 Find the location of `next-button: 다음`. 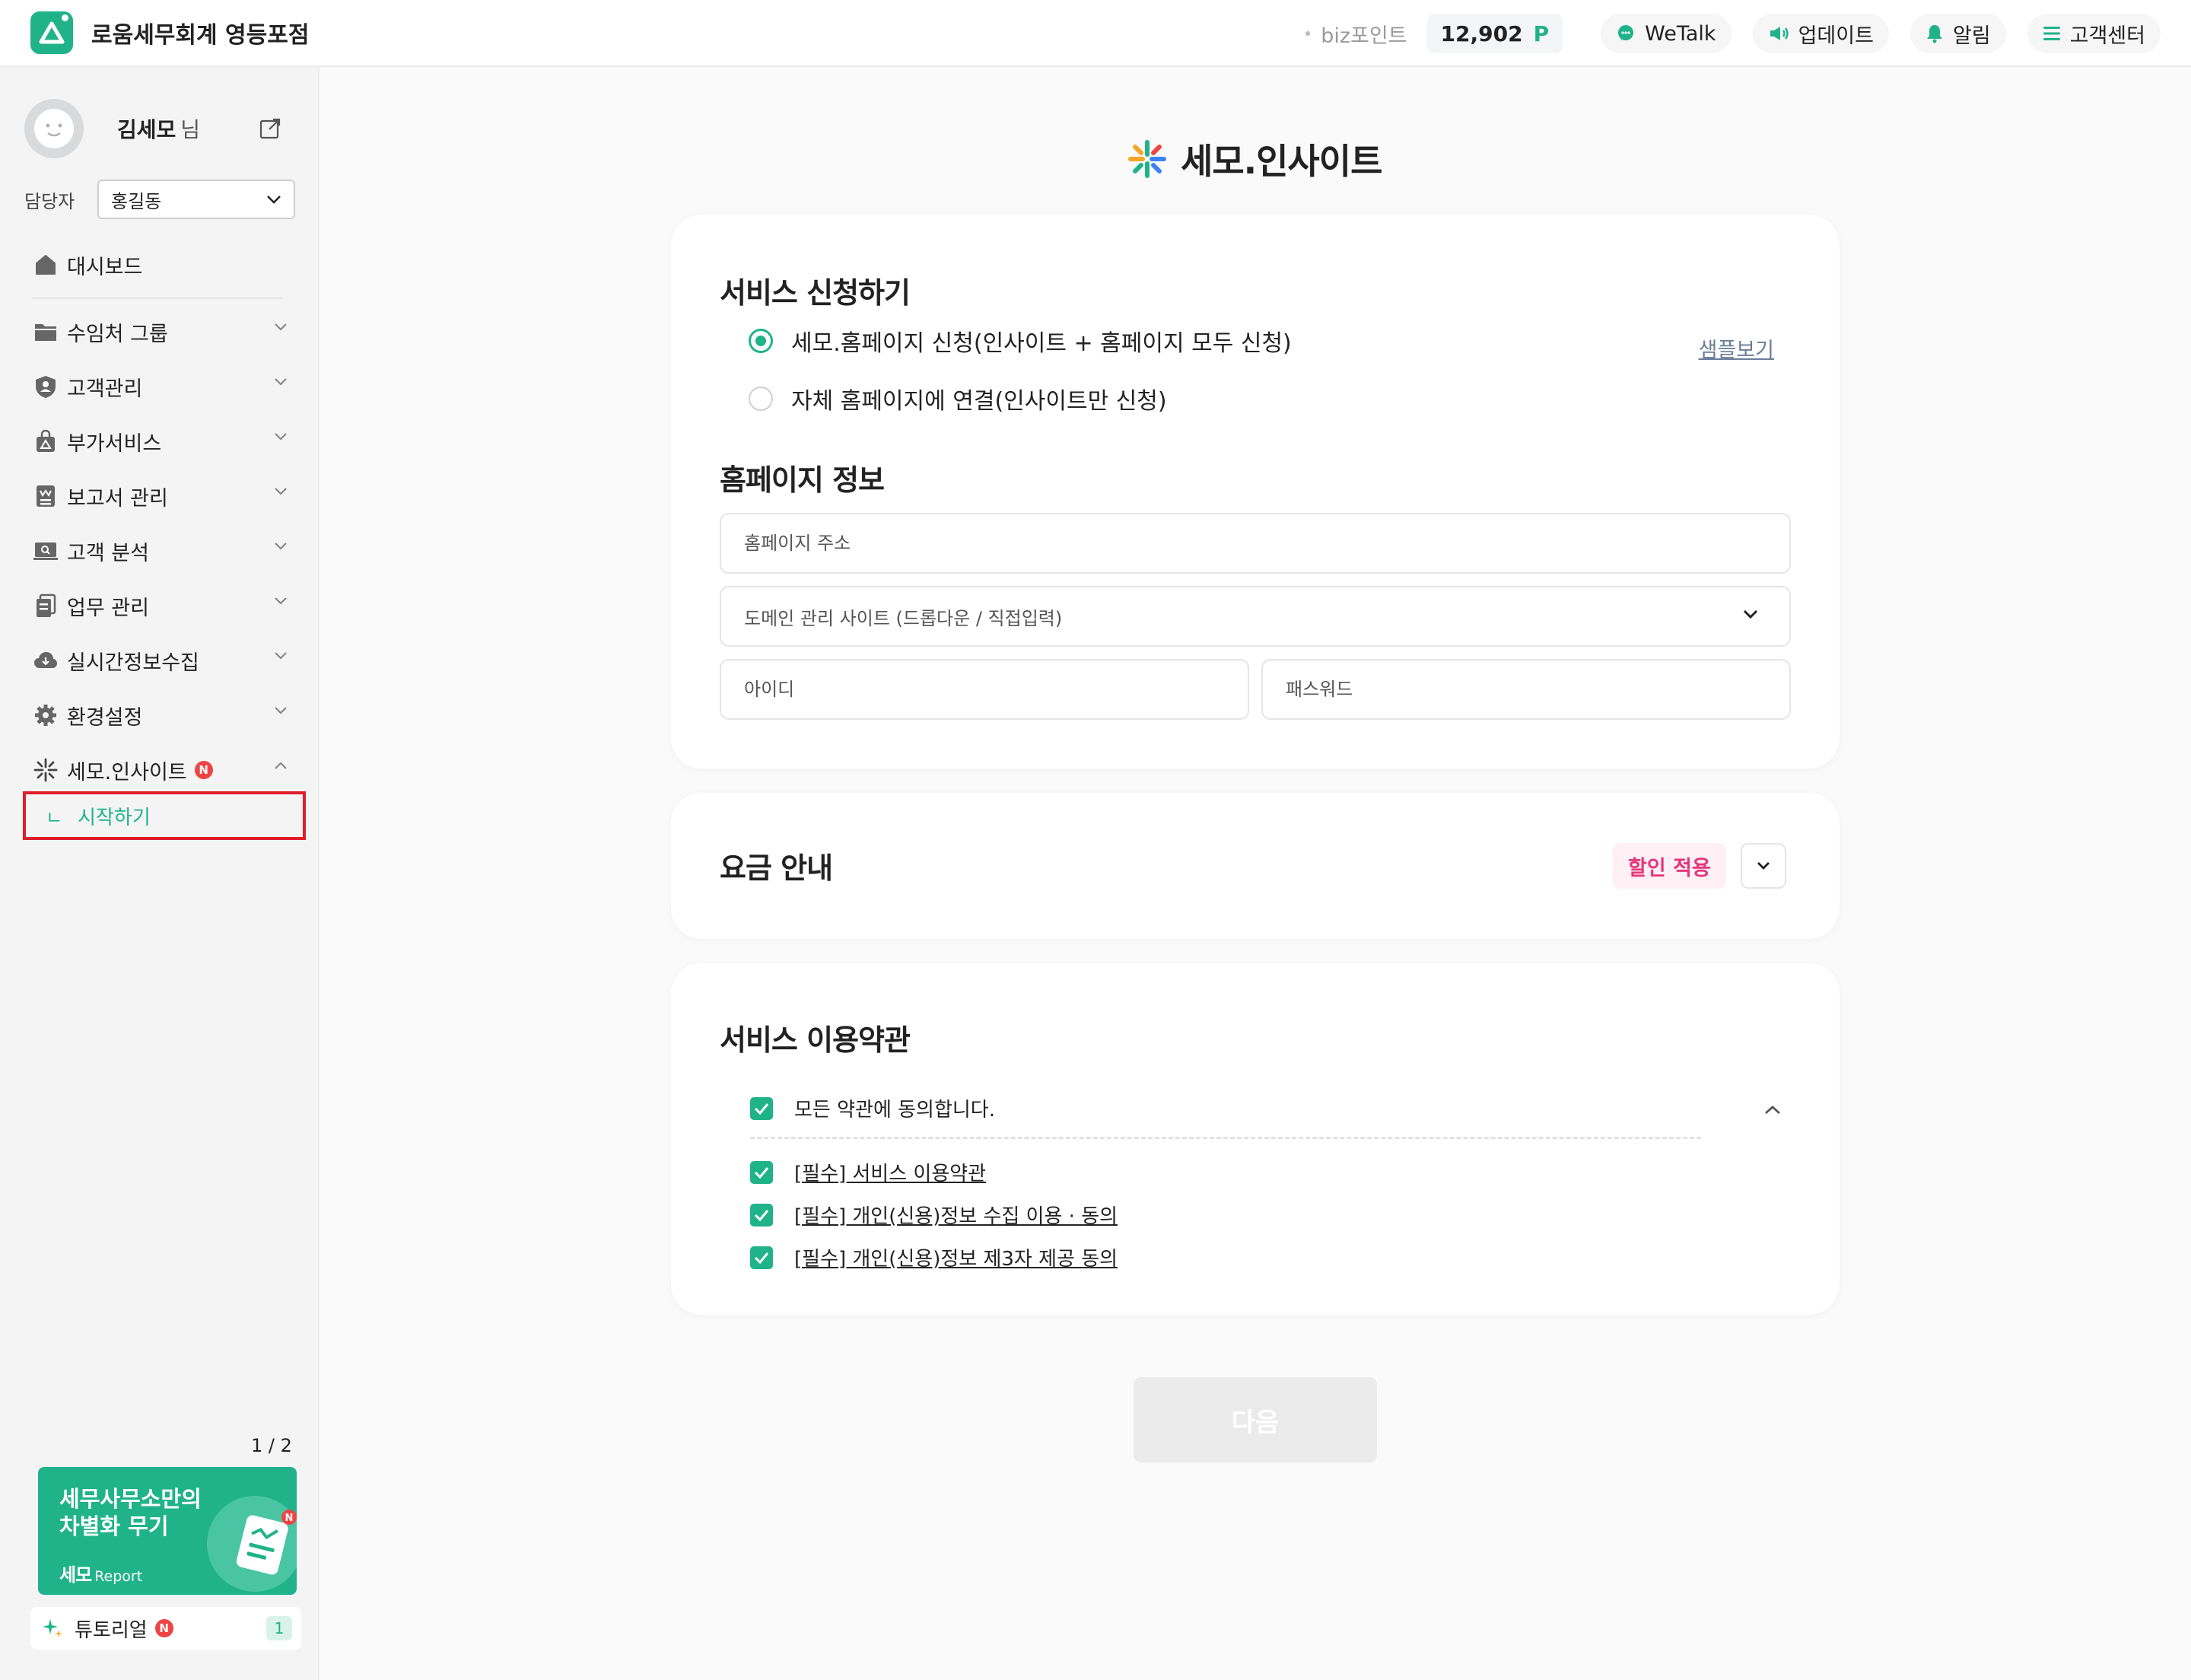

next-button: 다음 is located at coordinates (1255, 1419).